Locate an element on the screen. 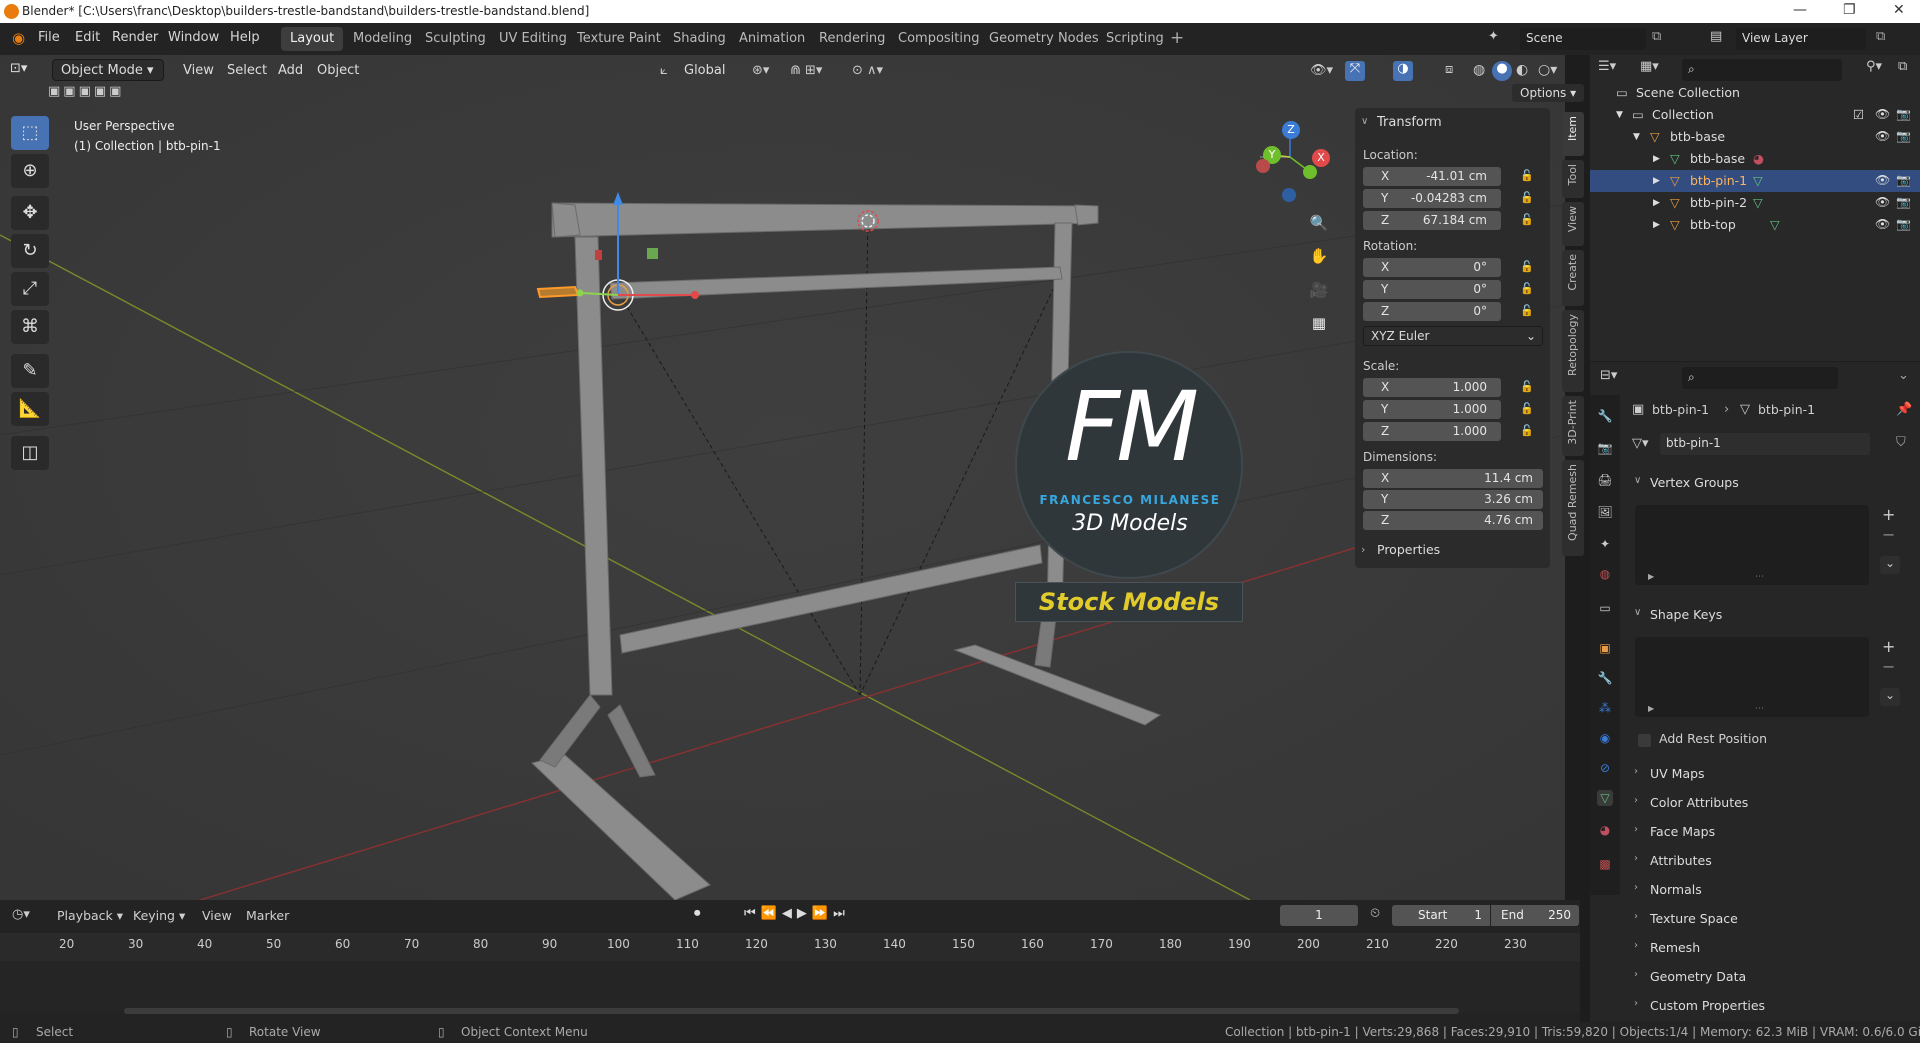  tab-create: Create is located at coordinates (1573, 278).